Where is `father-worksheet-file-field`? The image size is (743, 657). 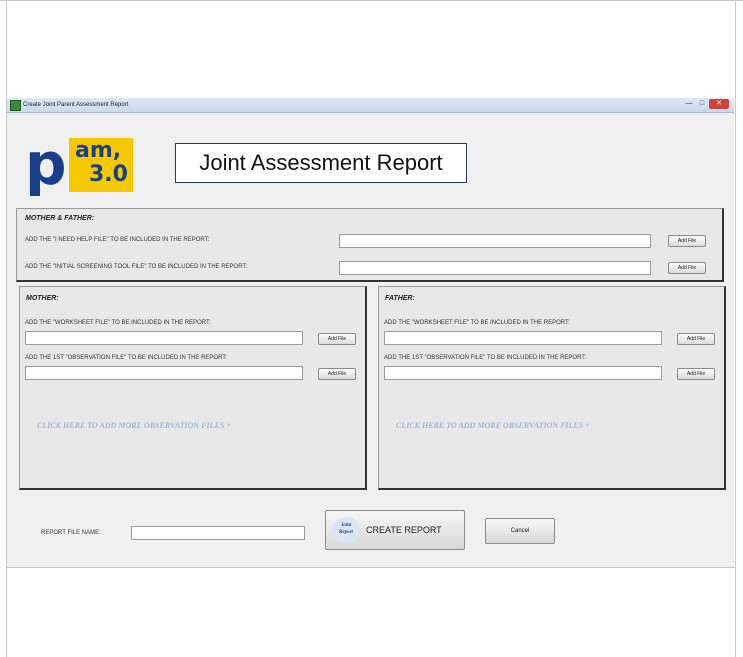
father-worksheet-file-field is located at coordinates (523, 338).